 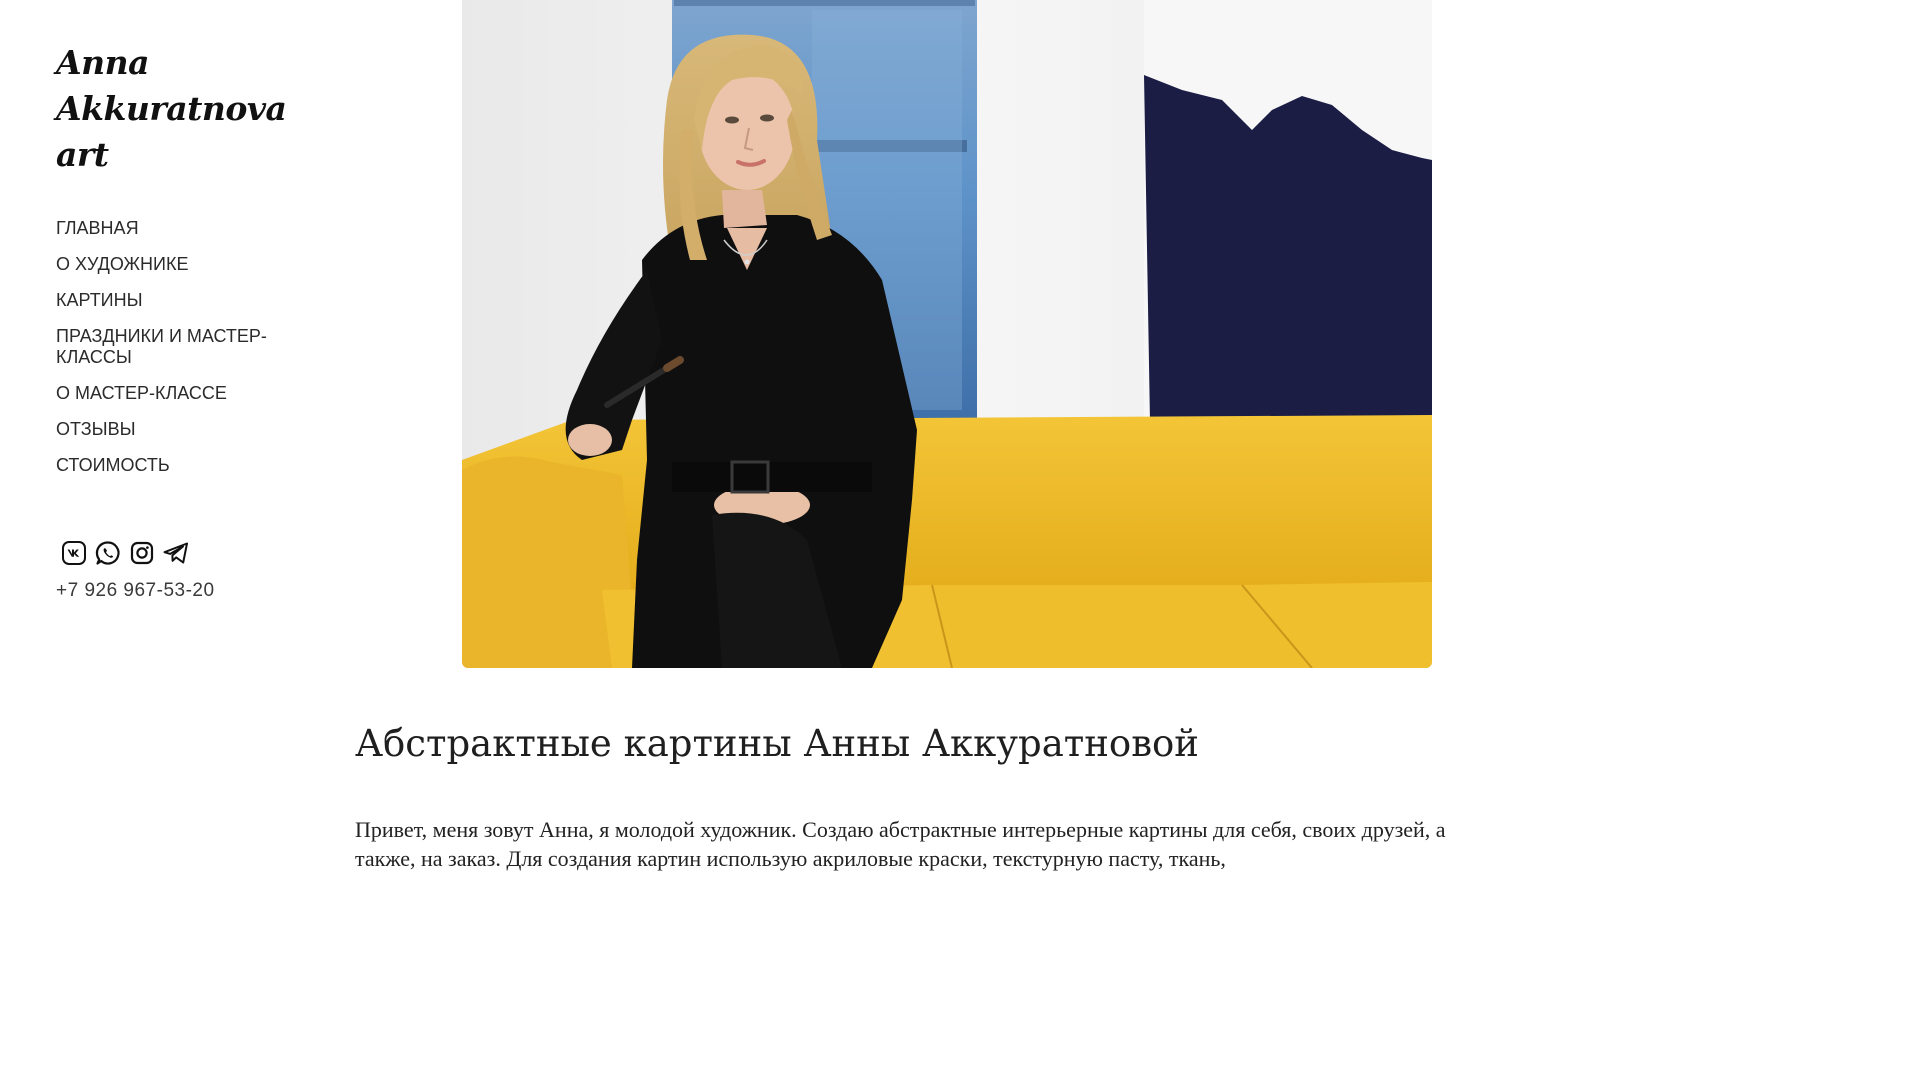 I want to click on logo-line: Akkuratnova, so click(x=171, y=108).